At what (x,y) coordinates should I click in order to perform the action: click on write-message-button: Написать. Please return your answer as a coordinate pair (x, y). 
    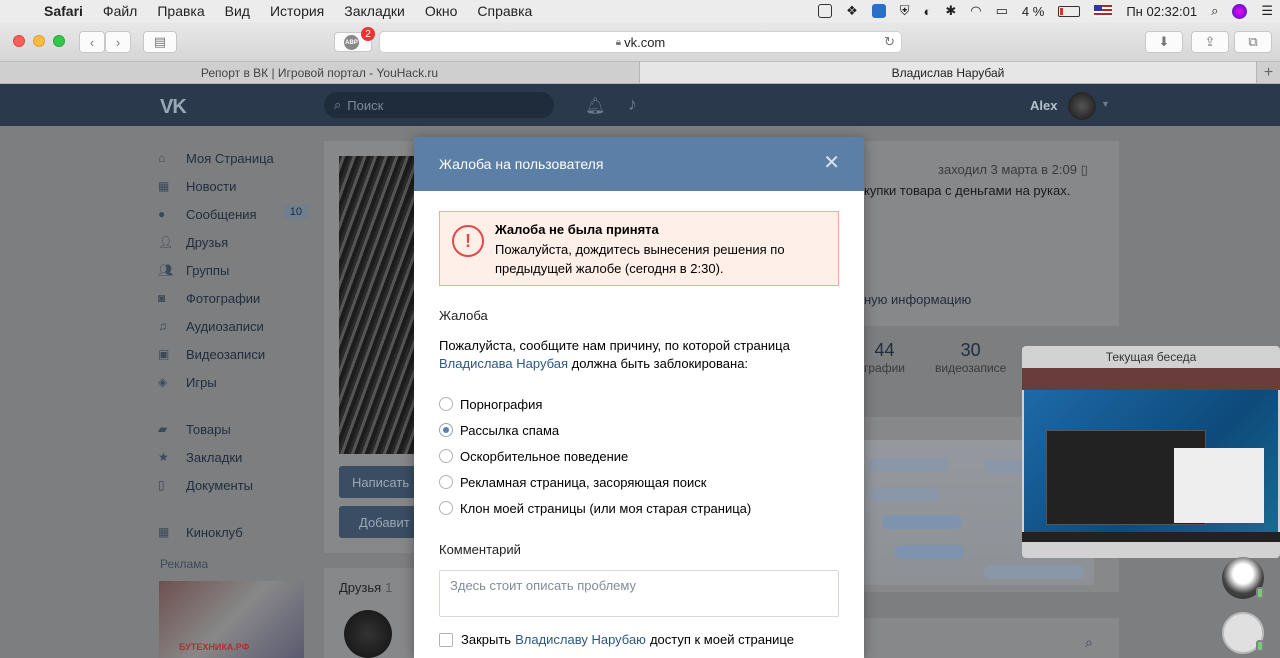
    Looking at the image, I should click on (376, 482).